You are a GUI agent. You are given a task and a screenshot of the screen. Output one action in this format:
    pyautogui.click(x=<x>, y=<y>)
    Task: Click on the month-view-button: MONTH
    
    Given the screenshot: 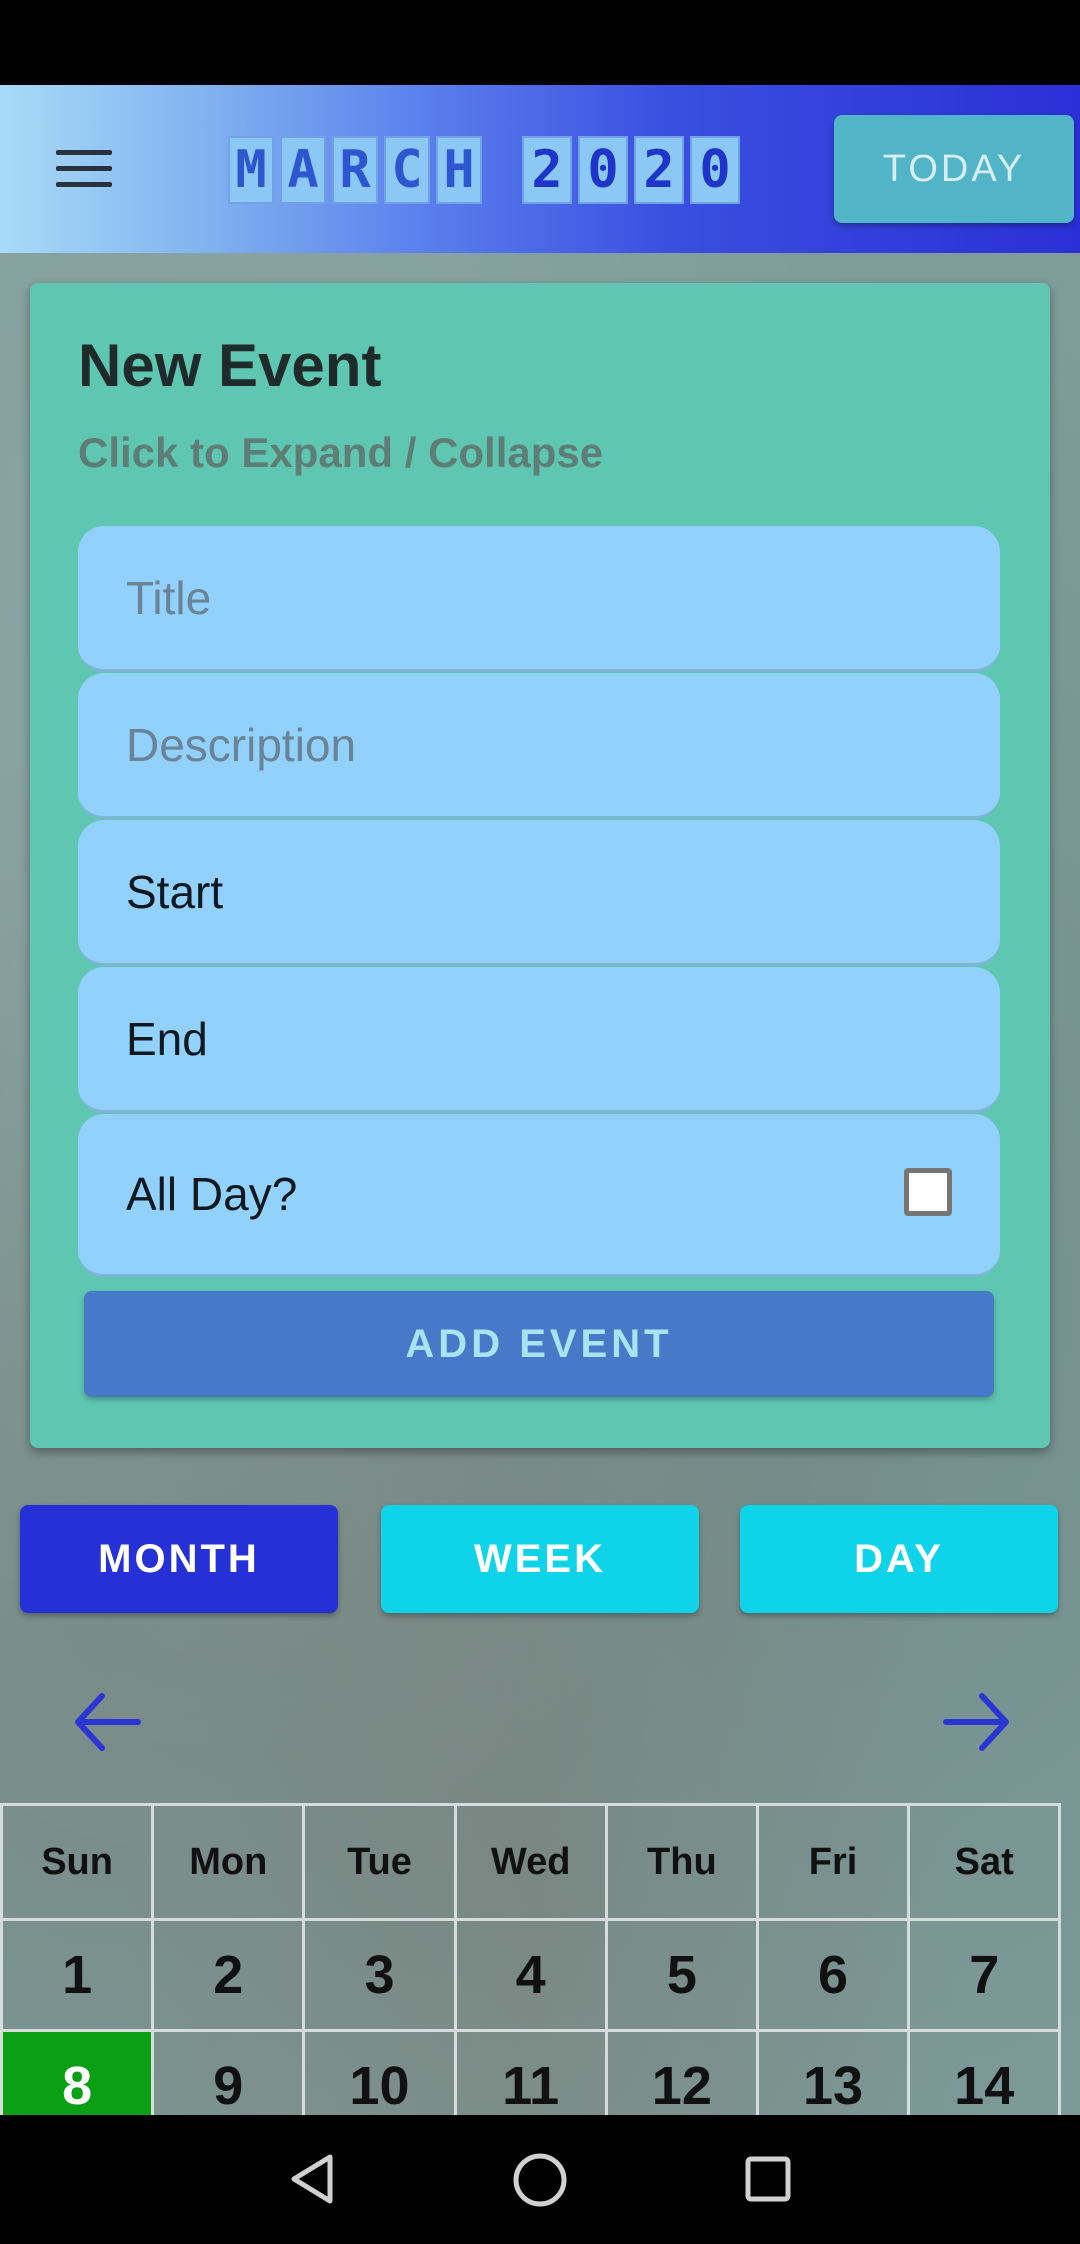 What is the action you would take?
    pyautogui.click(x=179, y=1559)
    